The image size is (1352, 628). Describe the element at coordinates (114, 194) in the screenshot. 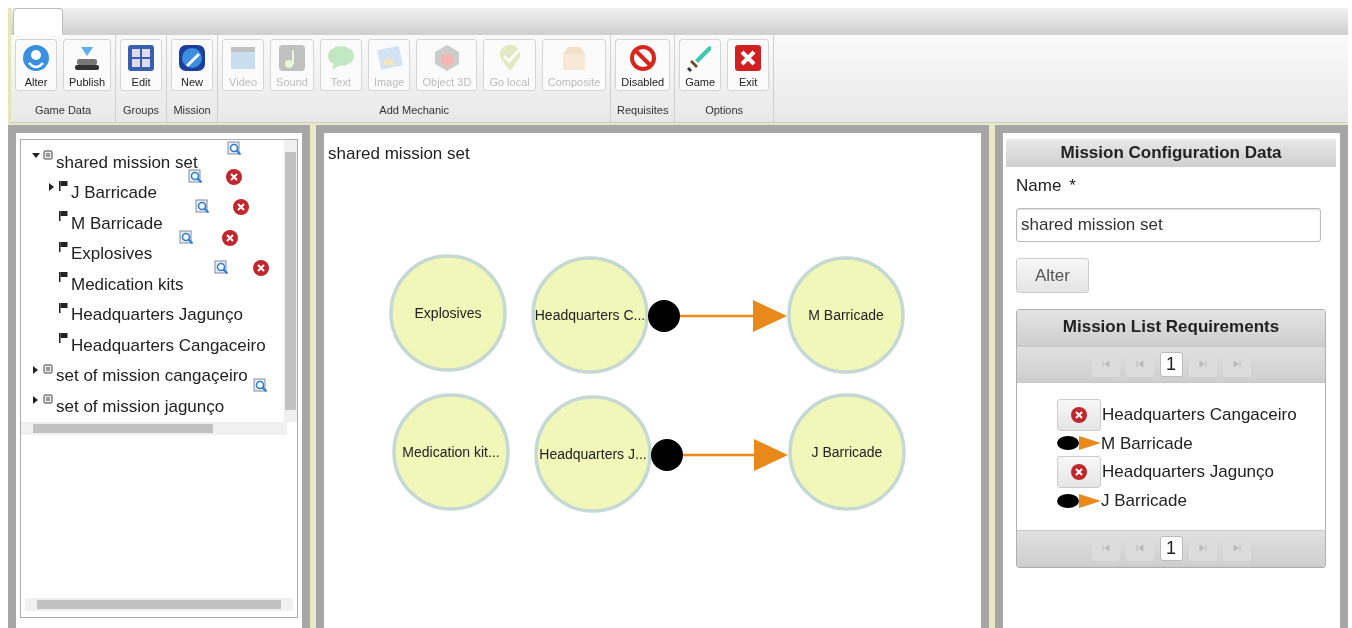

I see `tree-item-label: J Barricade` at that location.